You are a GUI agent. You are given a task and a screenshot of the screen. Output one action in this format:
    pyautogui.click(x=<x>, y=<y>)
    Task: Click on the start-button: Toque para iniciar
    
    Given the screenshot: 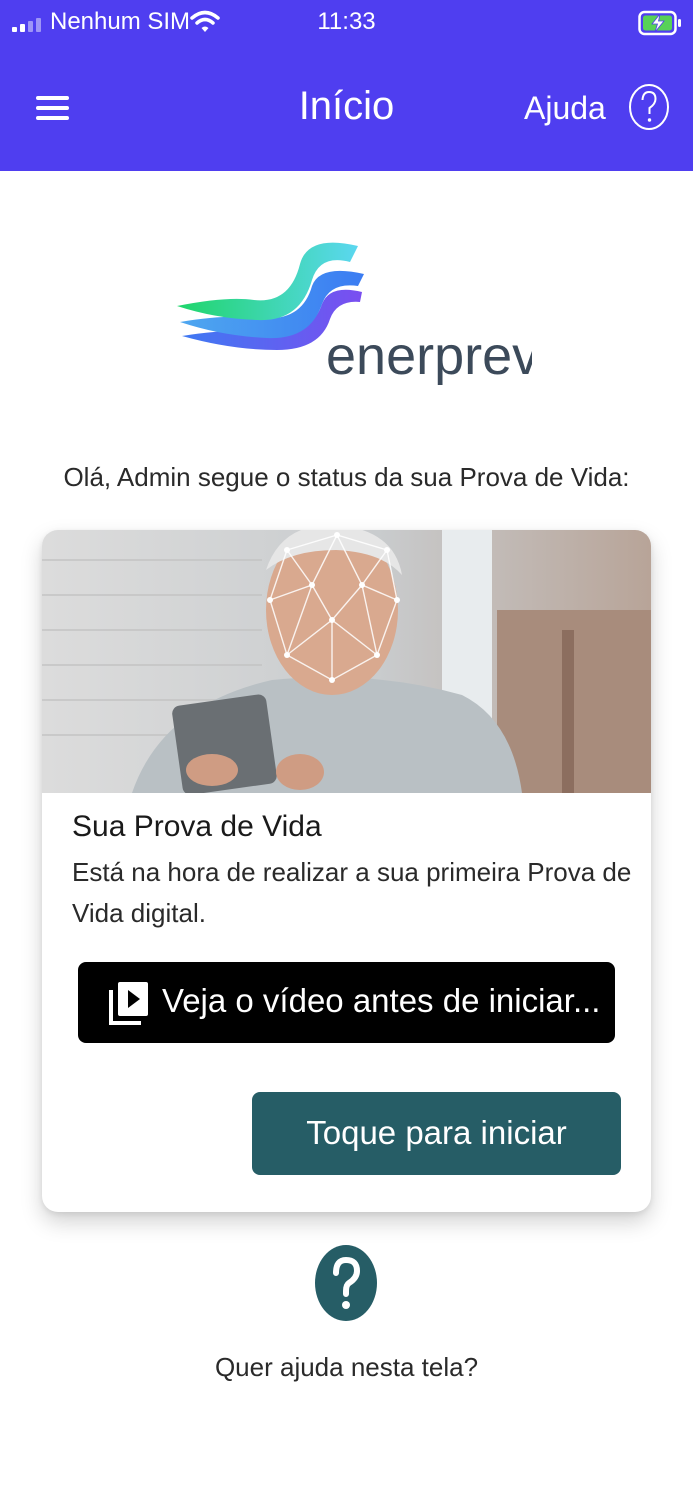 What is the action you would take?
    pyautogui.click(x=436, y=1133)
    